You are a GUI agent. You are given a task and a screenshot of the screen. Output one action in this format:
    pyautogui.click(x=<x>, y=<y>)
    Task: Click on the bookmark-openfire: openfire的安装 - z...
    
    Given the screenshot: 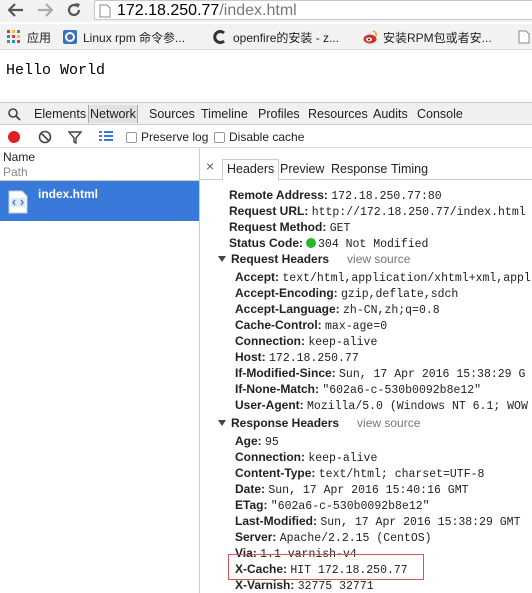 What is the action you would take?
    pyautogui.click(x=275, y=37)
    